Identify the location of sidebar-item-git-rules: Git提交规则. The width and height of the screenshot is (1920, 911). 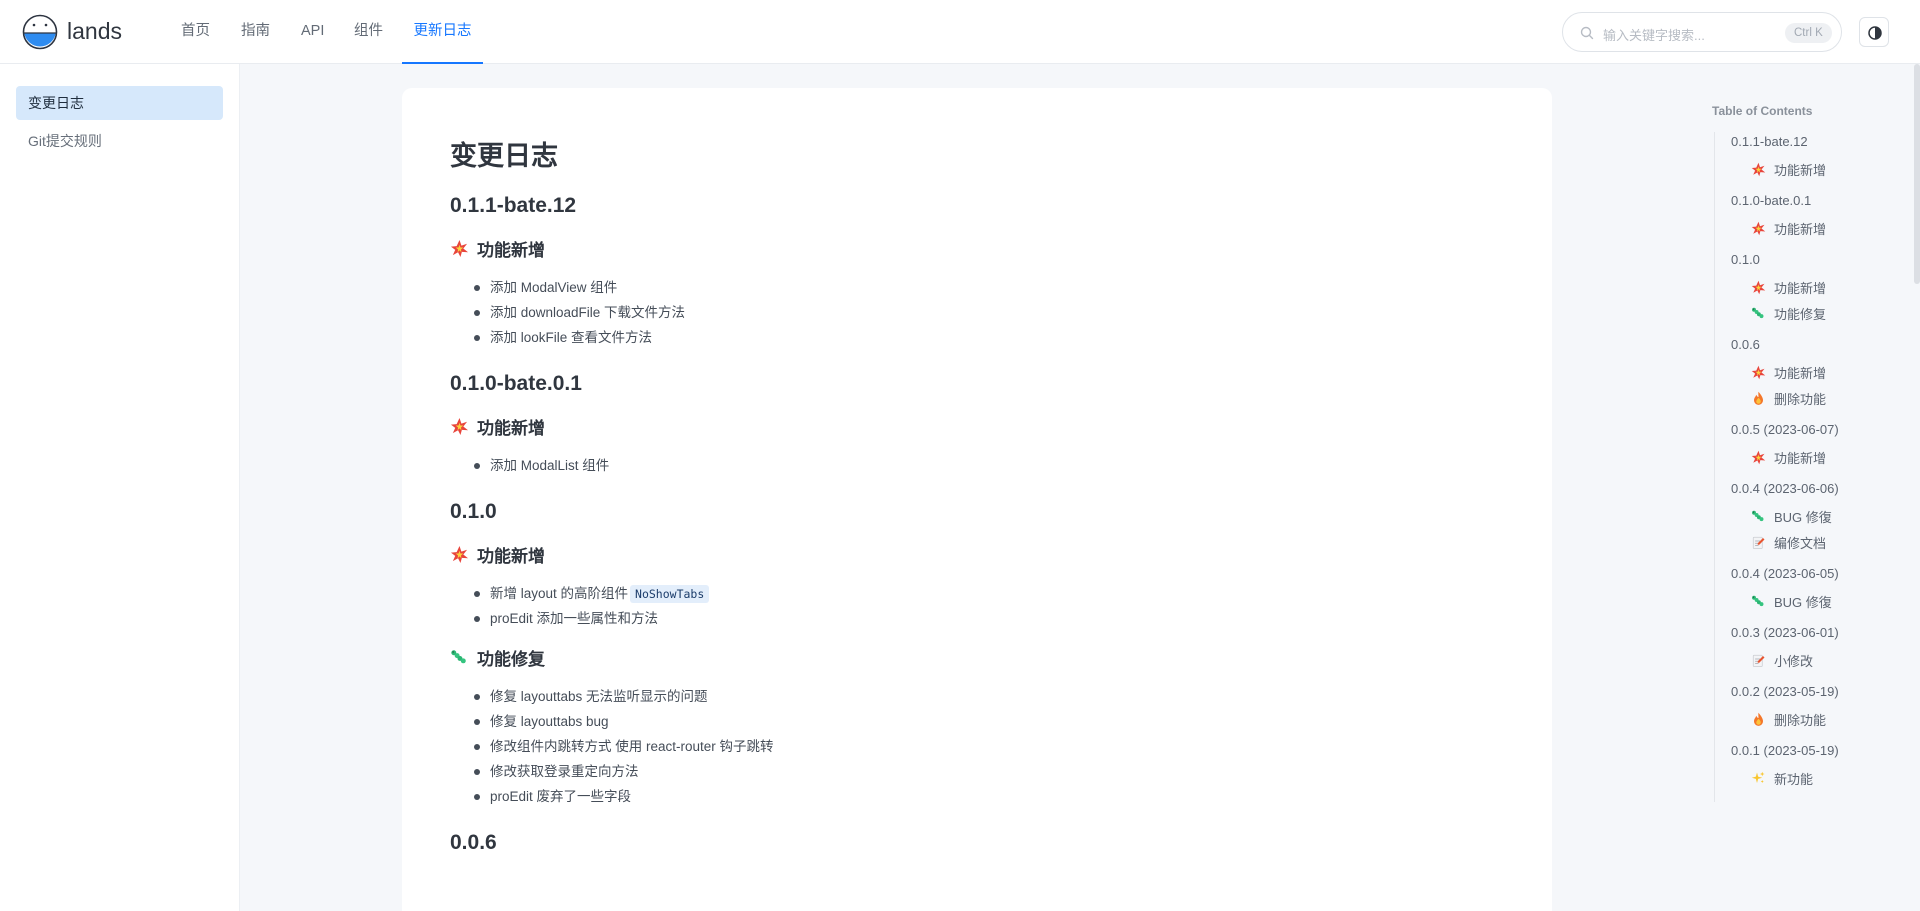
(119, 141).